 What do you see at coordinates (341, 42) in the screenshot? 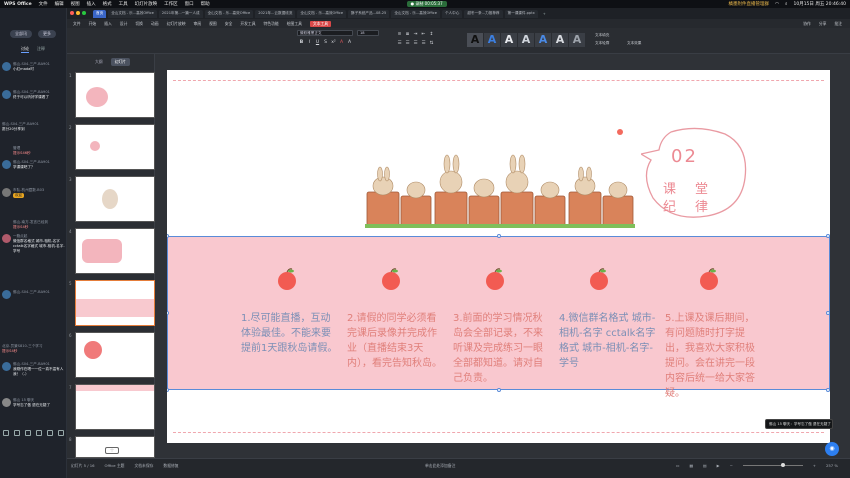
I see `font-color-icon: A` at bounding box center [341, 42].